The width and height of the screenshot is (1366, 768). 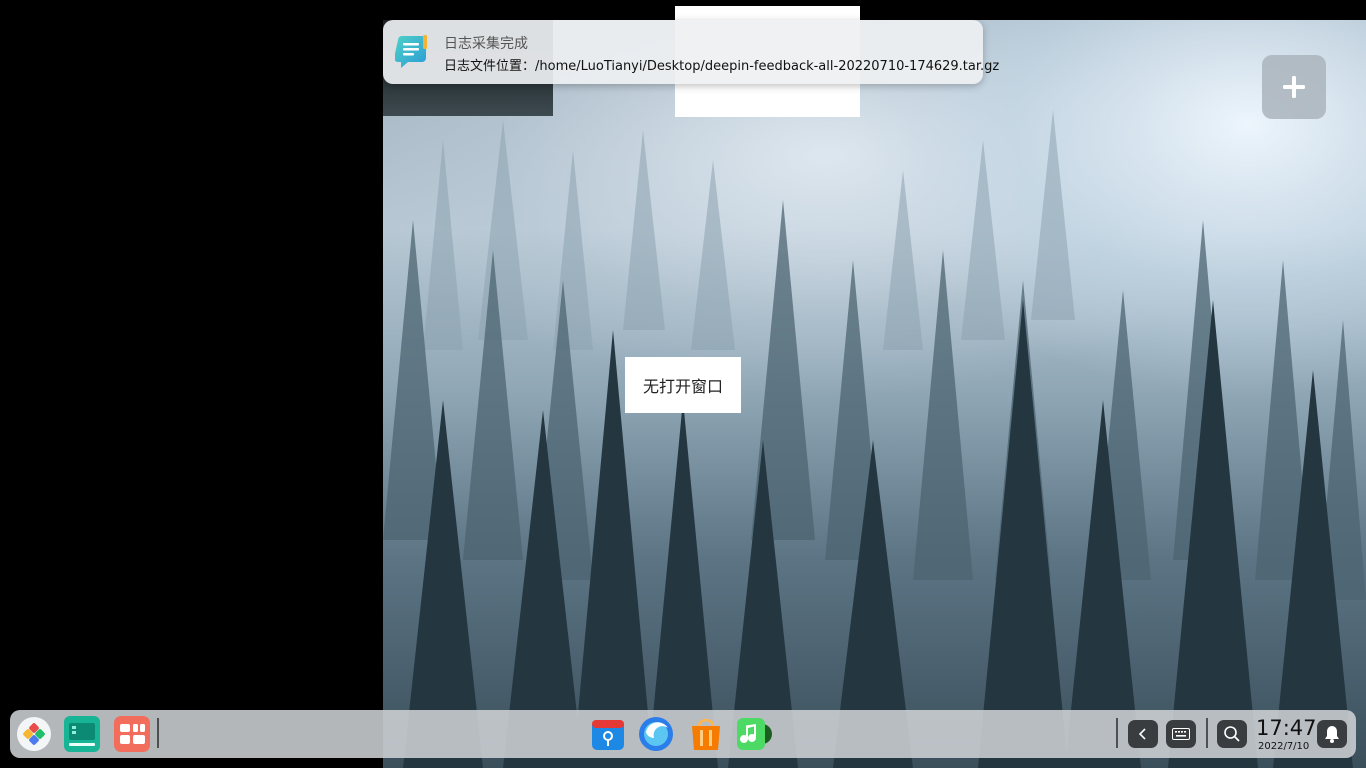 I want to click on keyboard-icon, so click(x=1181, y=734).